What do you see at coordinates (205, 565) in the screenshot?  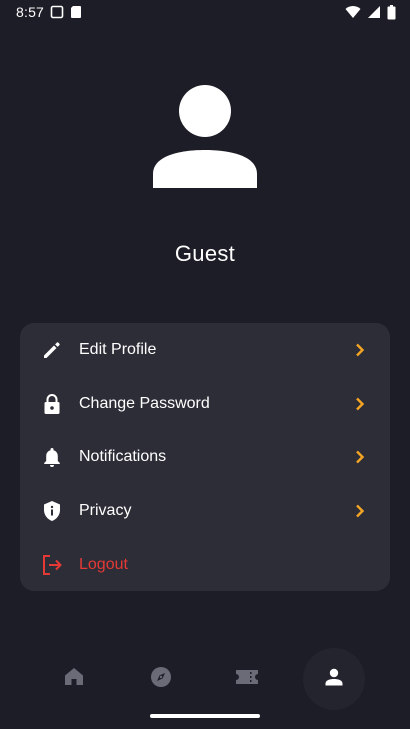 I see `menu-item-logout: Logout` at bounding box center [205, 565].